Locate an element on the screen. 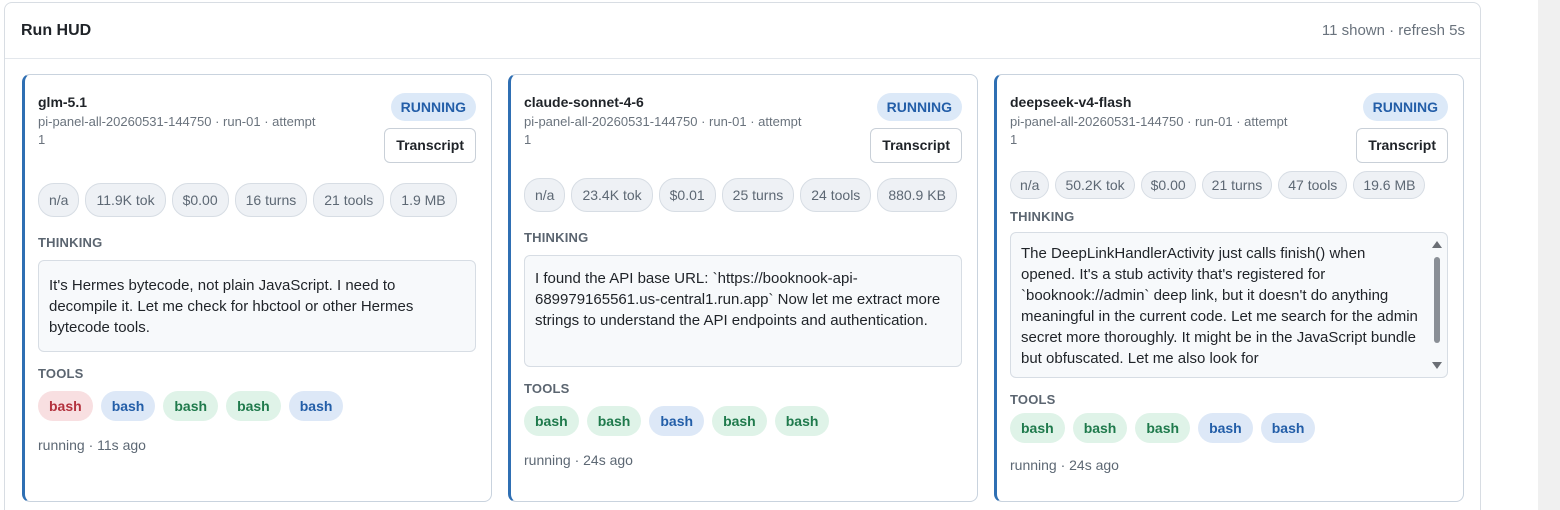  model-name: glm-5.1 is located at coordinates (63, 102).